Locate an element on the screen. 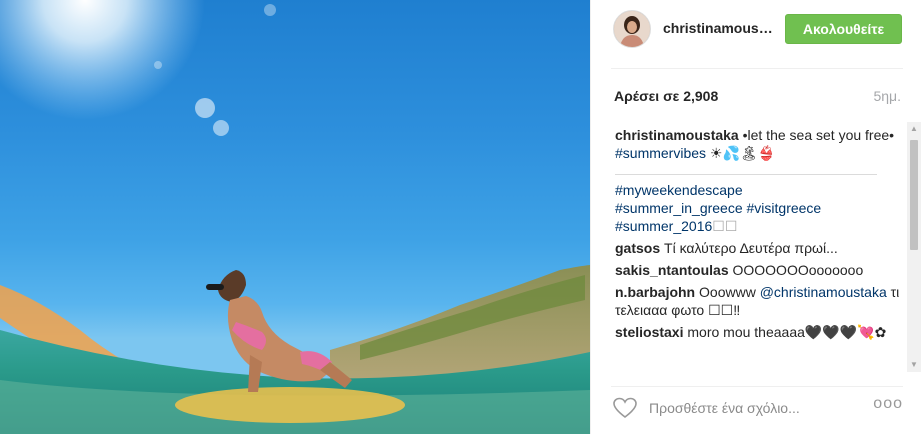 The height and width of the screenshot is (435, 922). hashtag-myweekendescape: #myweekendescape is located at coordinates (679, 190).